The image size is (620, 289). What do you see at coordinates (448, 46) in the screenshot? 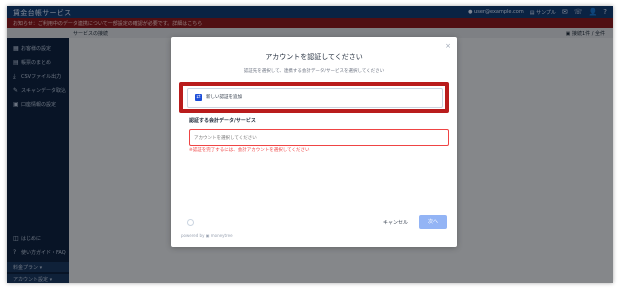
I see `close-icon: ×` at bounding box center [448, 46].